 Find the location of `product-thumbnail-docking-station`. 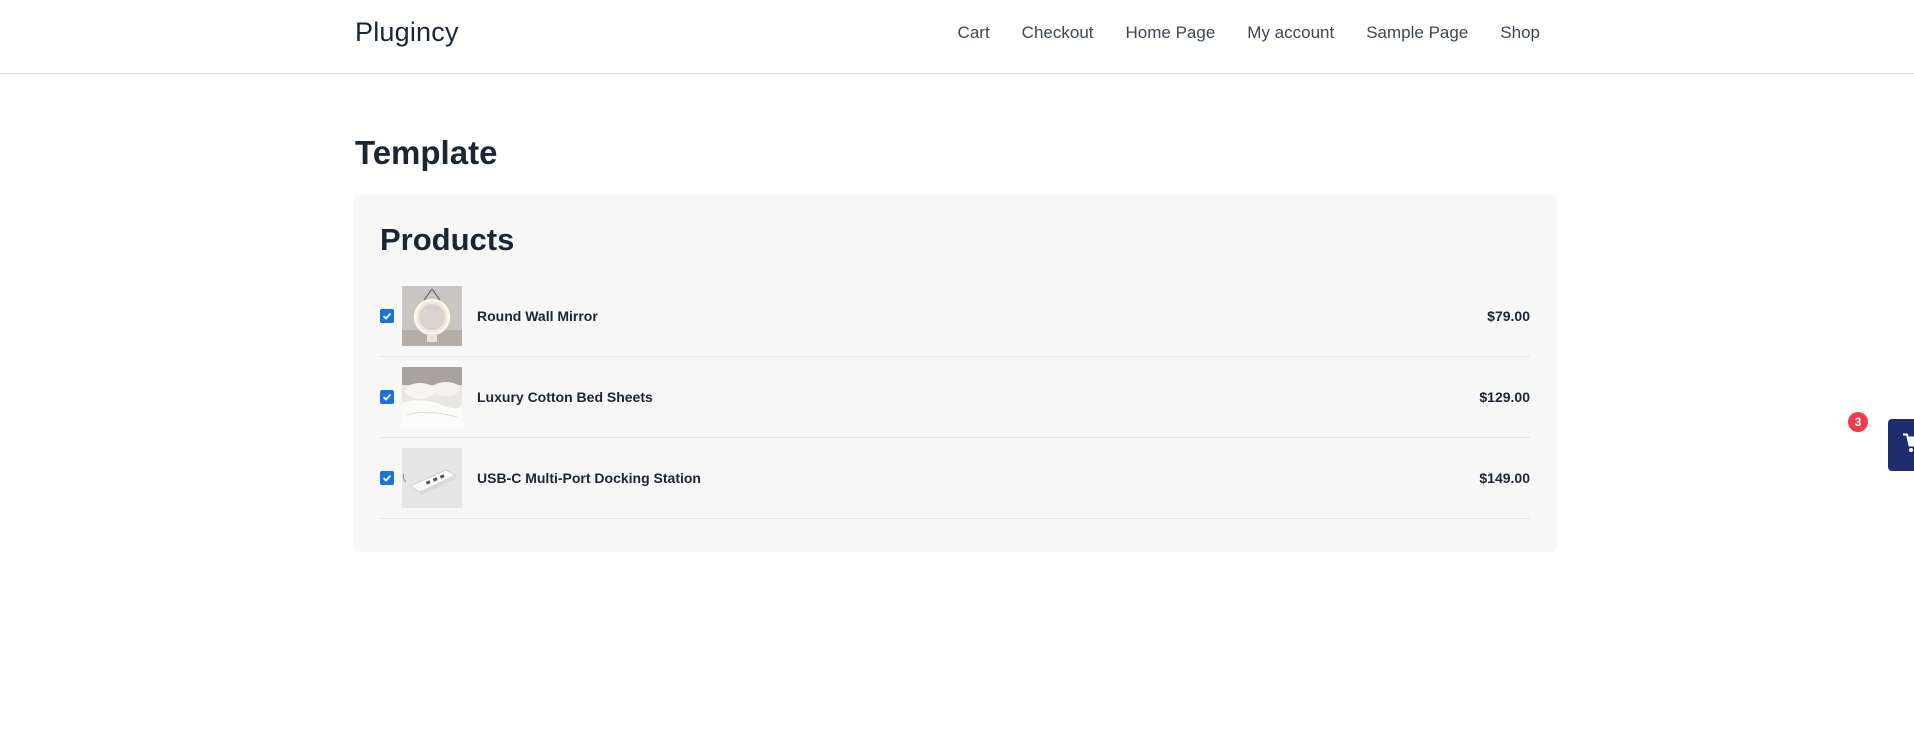

product-thumbnail-docking-station is located at coordinates (432, 478).